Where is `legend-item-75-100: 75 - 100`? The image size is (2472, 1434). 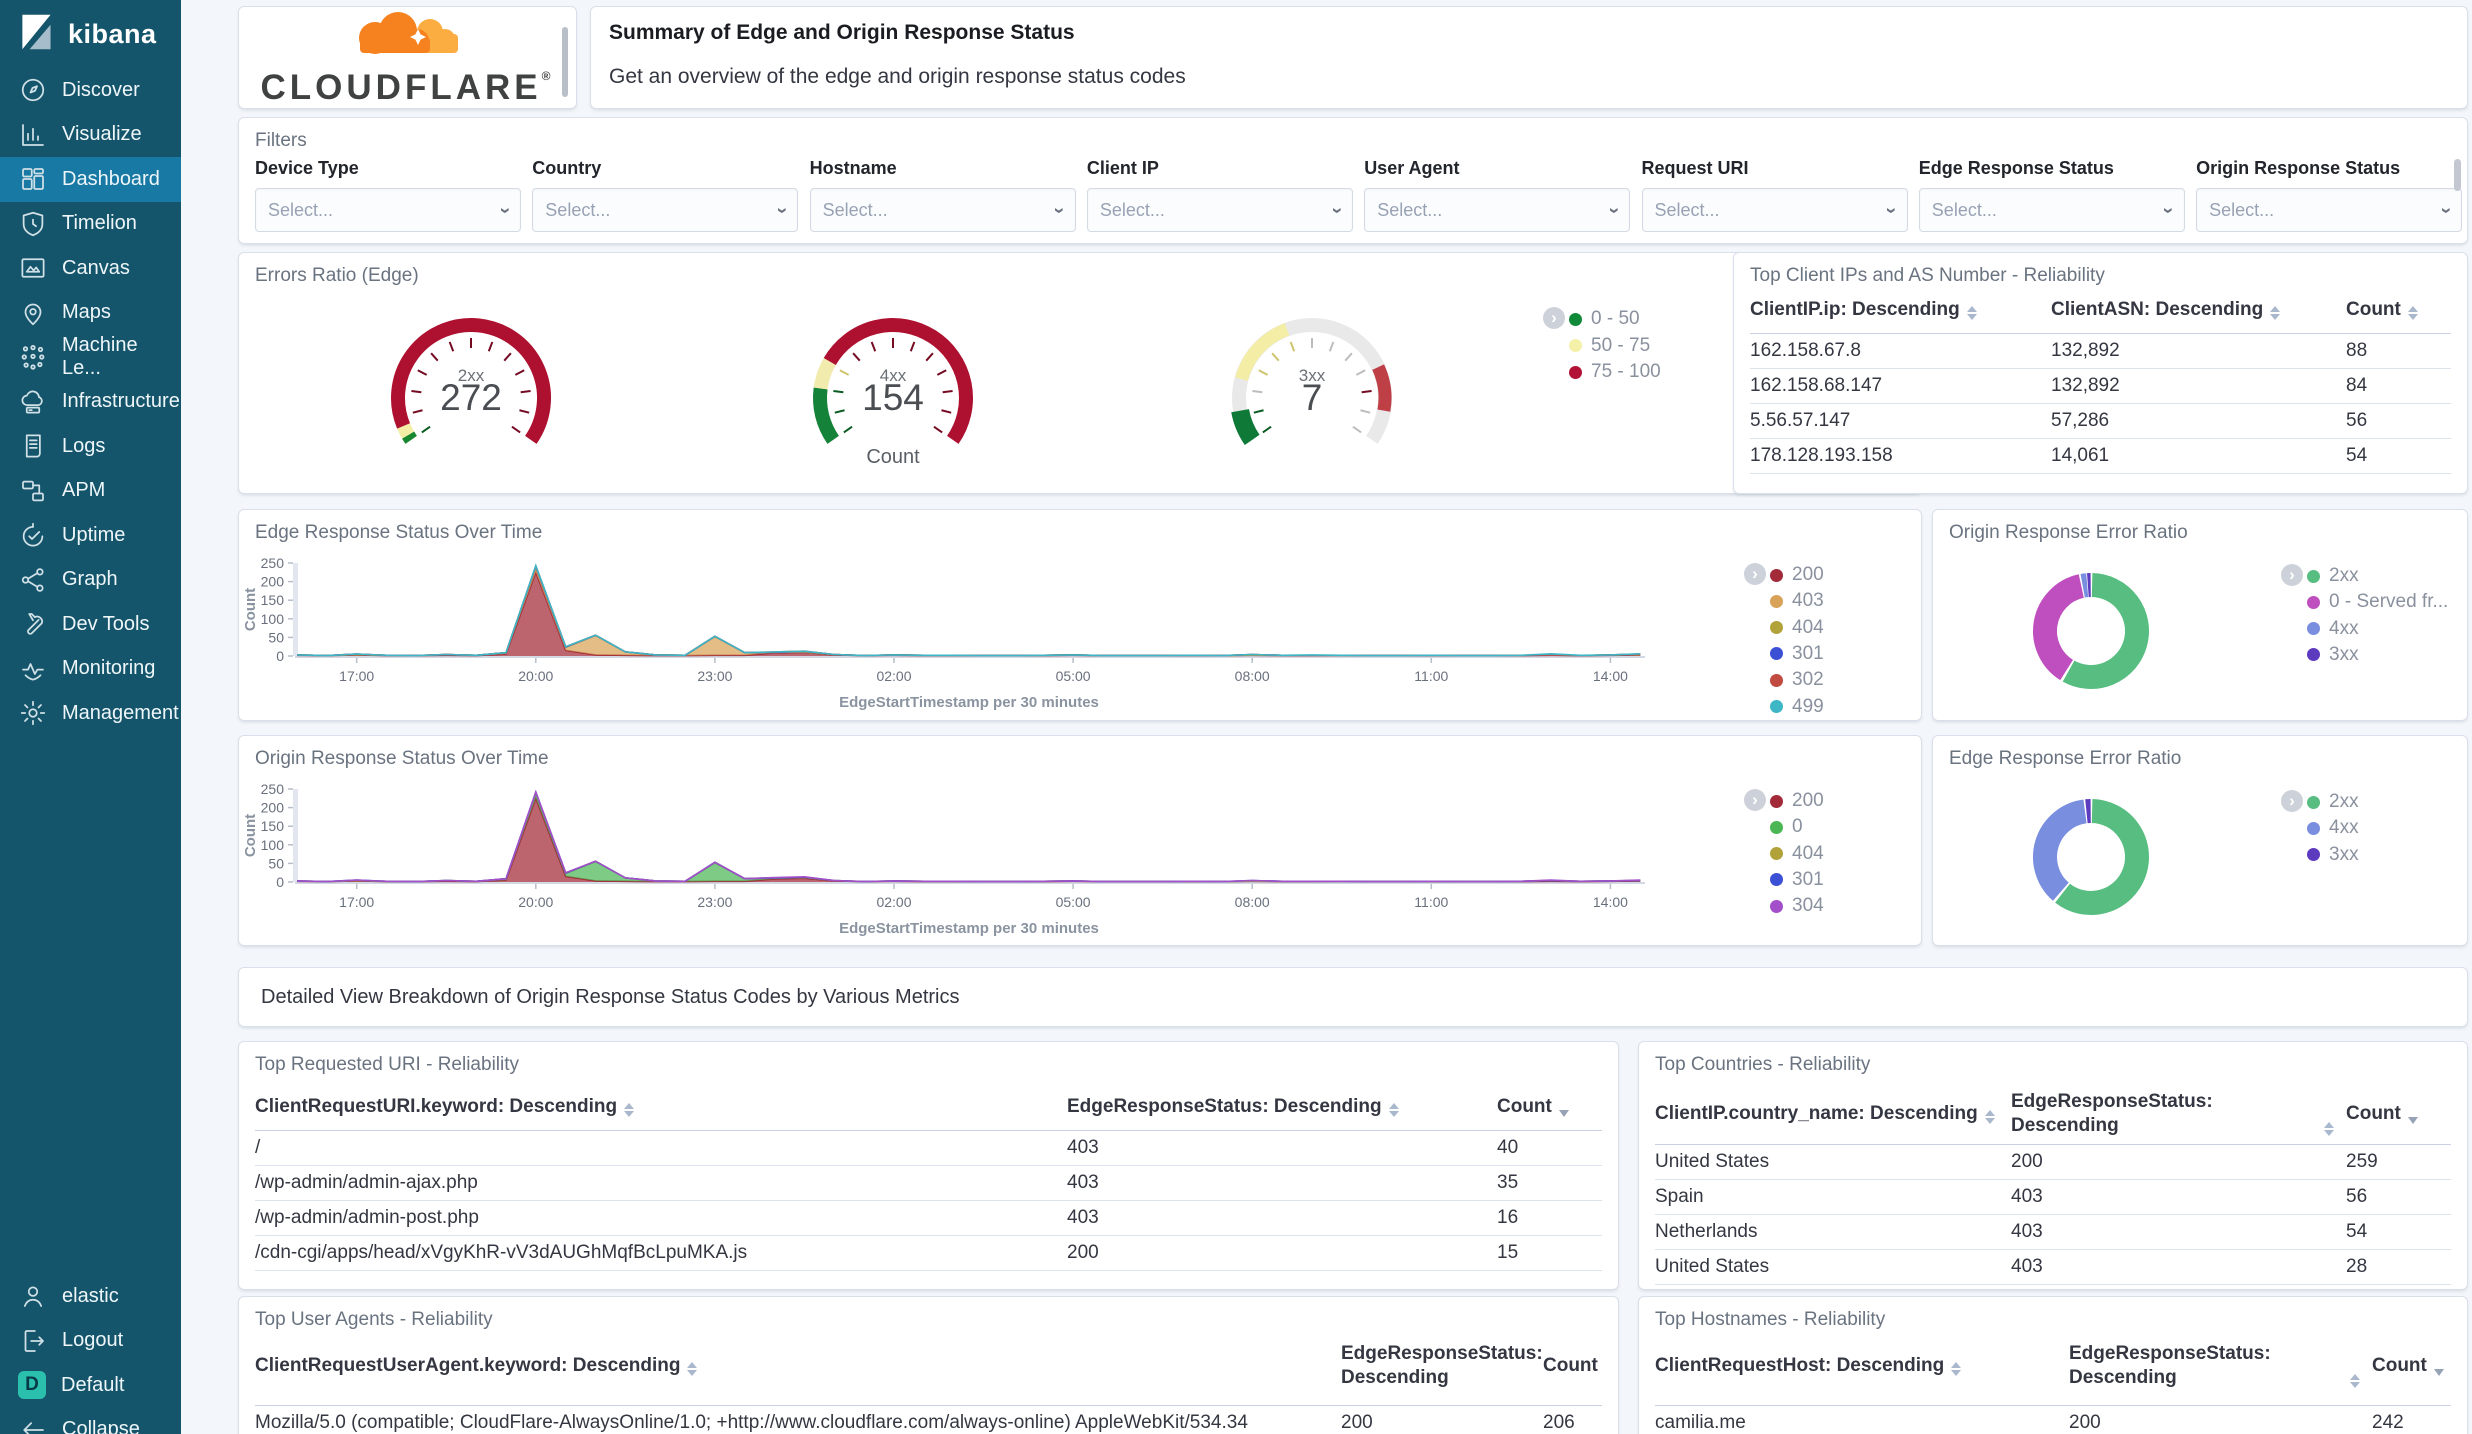
legend-item-75-100: 75 - 100 is located at coordinates (1615, 372).